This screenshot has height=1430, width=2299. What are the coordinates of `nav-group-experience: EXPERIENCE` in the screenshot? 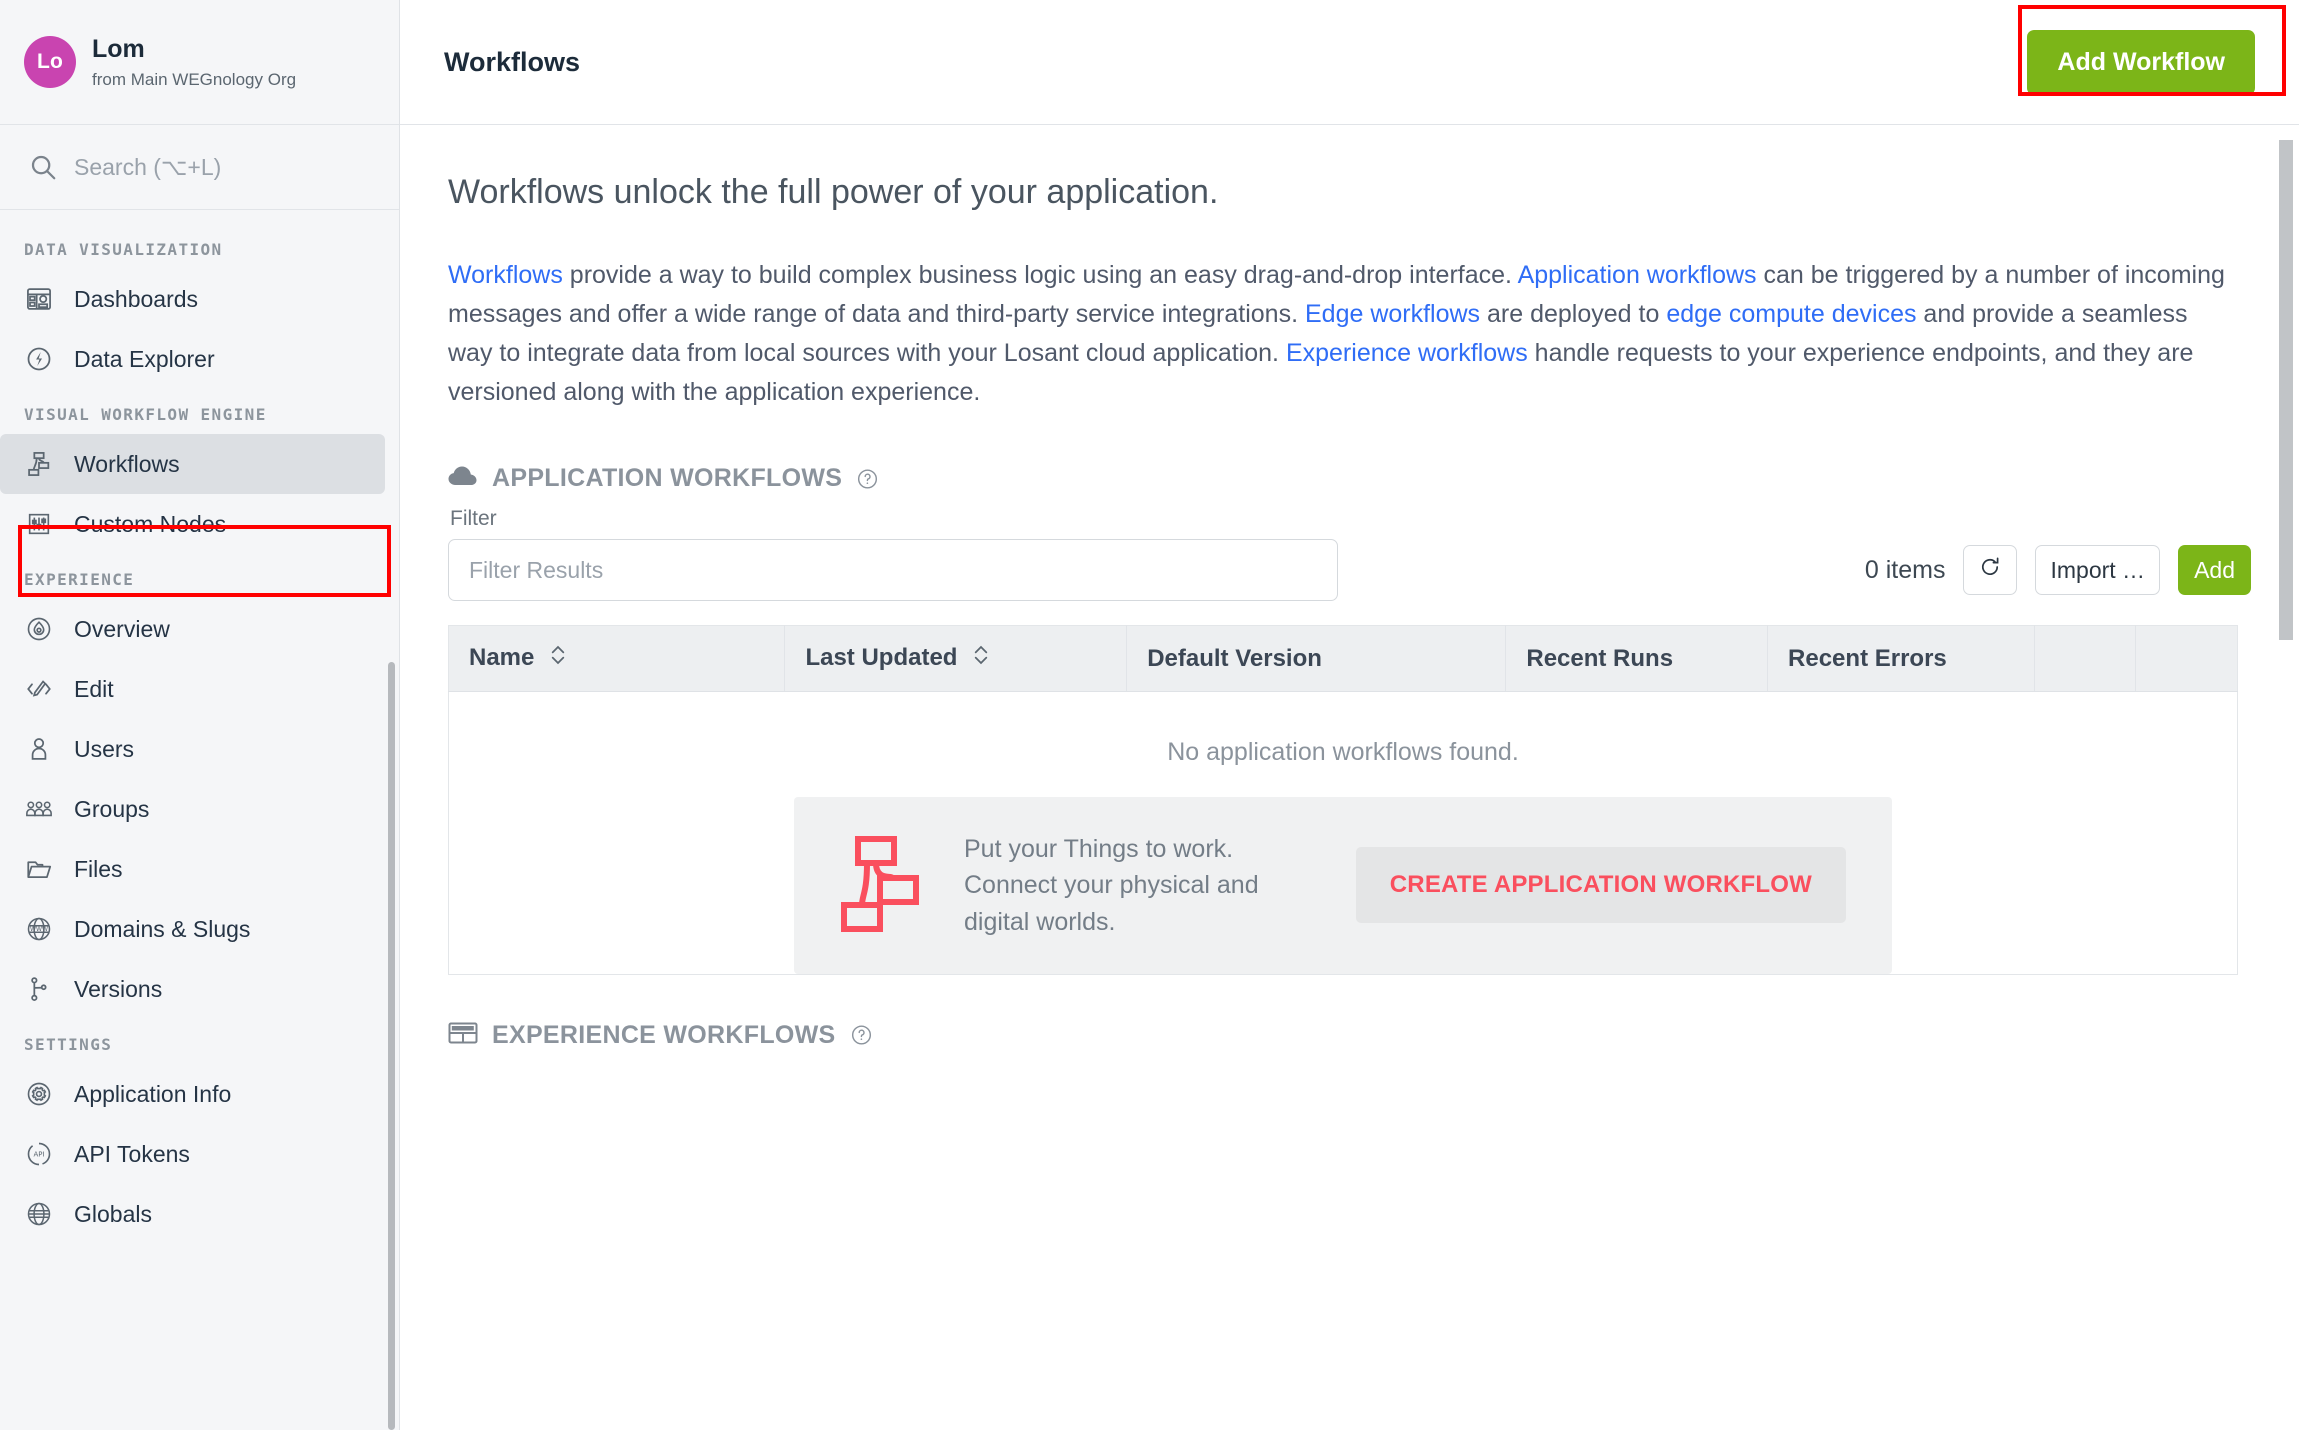 It's located at (79, 579).